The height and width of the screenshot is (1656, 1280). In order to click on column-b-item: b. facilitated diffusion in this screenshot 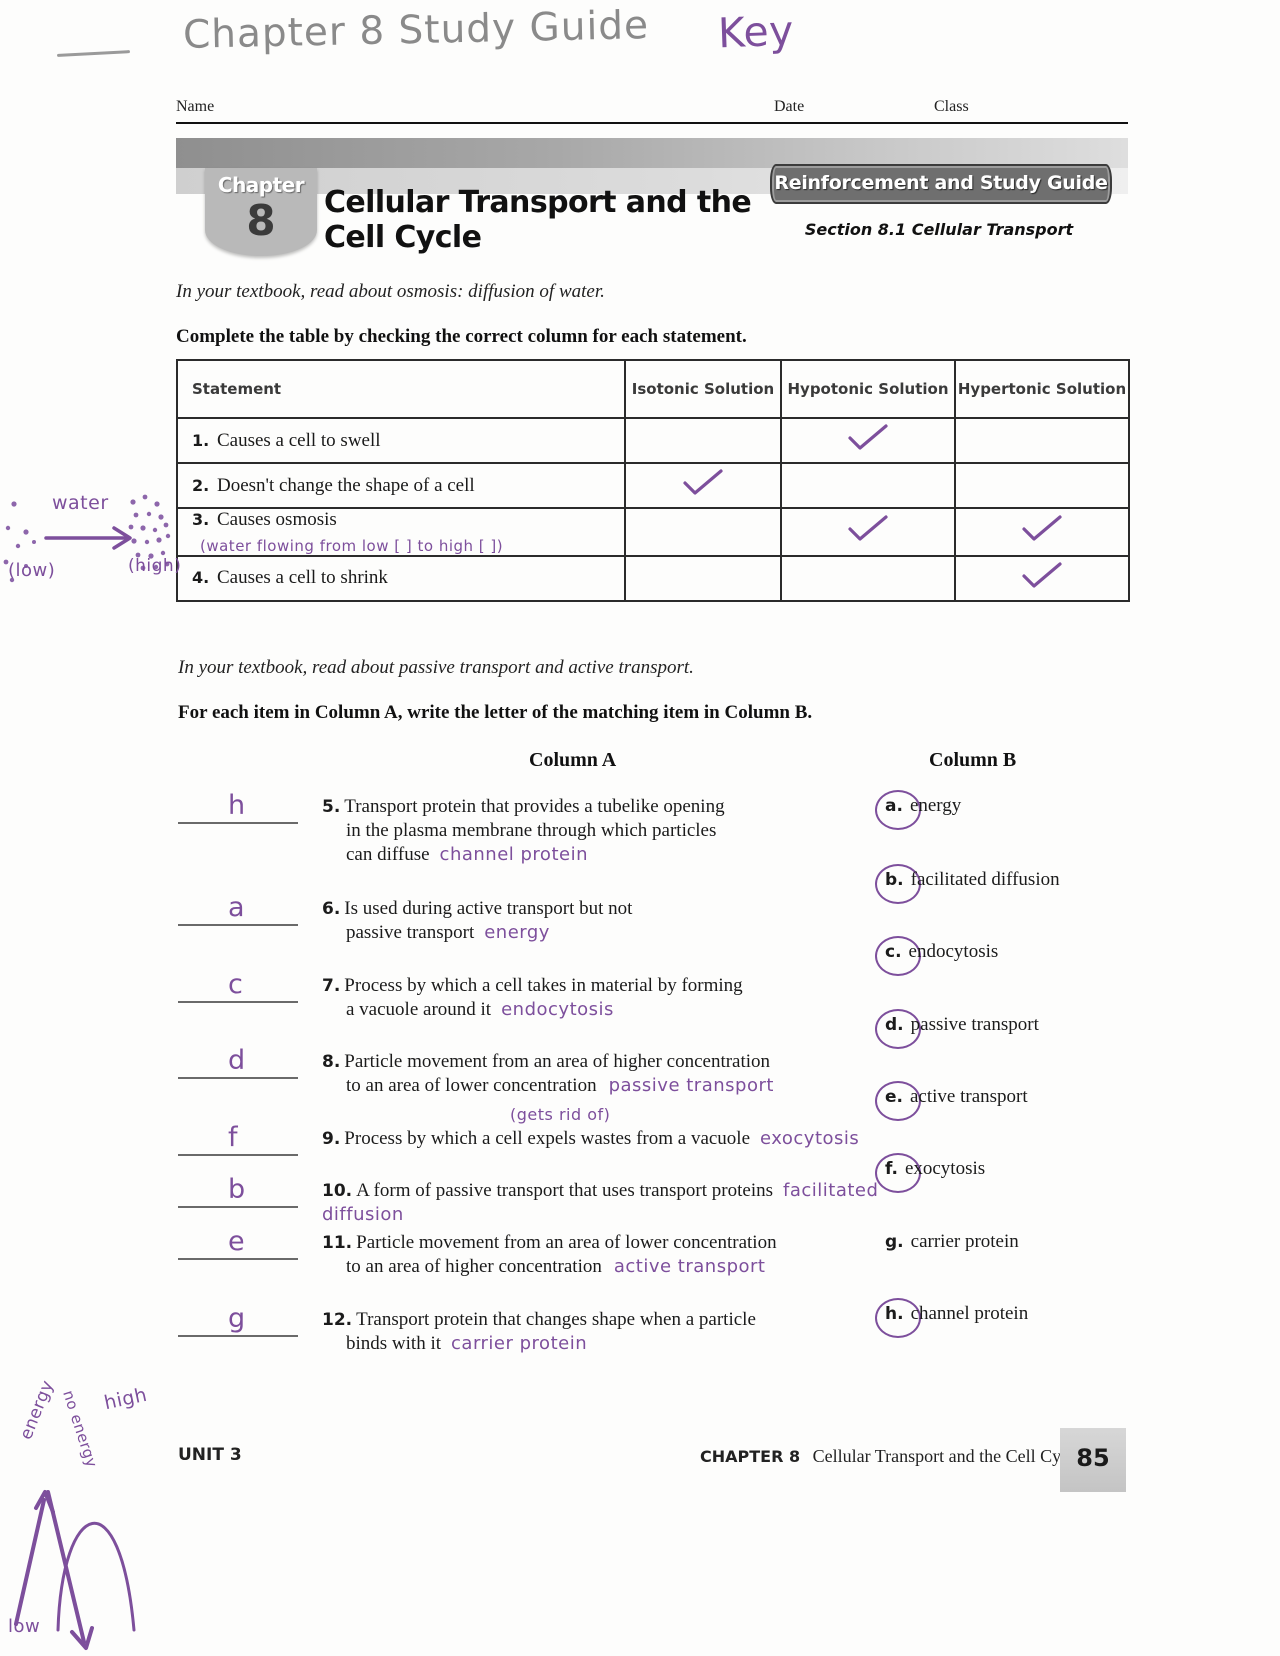, I will do `click(972, 880)`.